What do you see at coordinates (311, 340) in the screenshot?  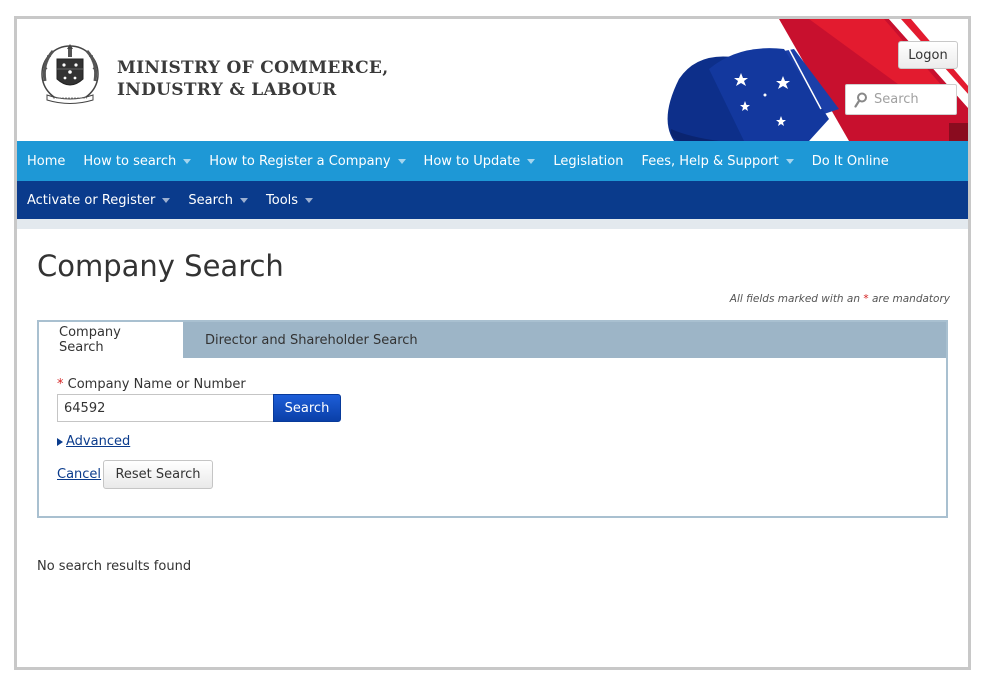 I see `tab-director-shareholder-search: Director and Shareholder Search` at bounding box center [311, 340].